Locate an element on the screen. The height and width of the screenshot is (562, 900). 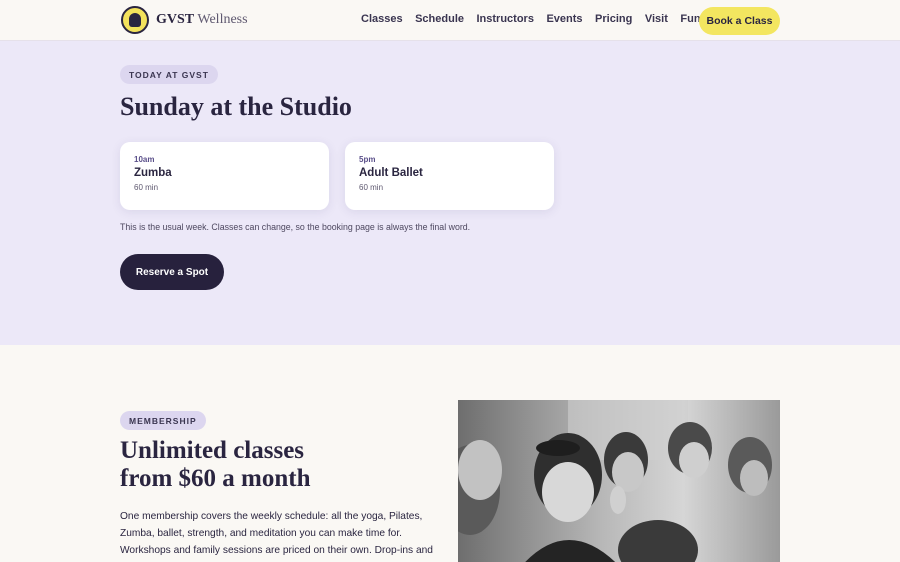
group-class-photo-image is located at coordinates (619, 481).